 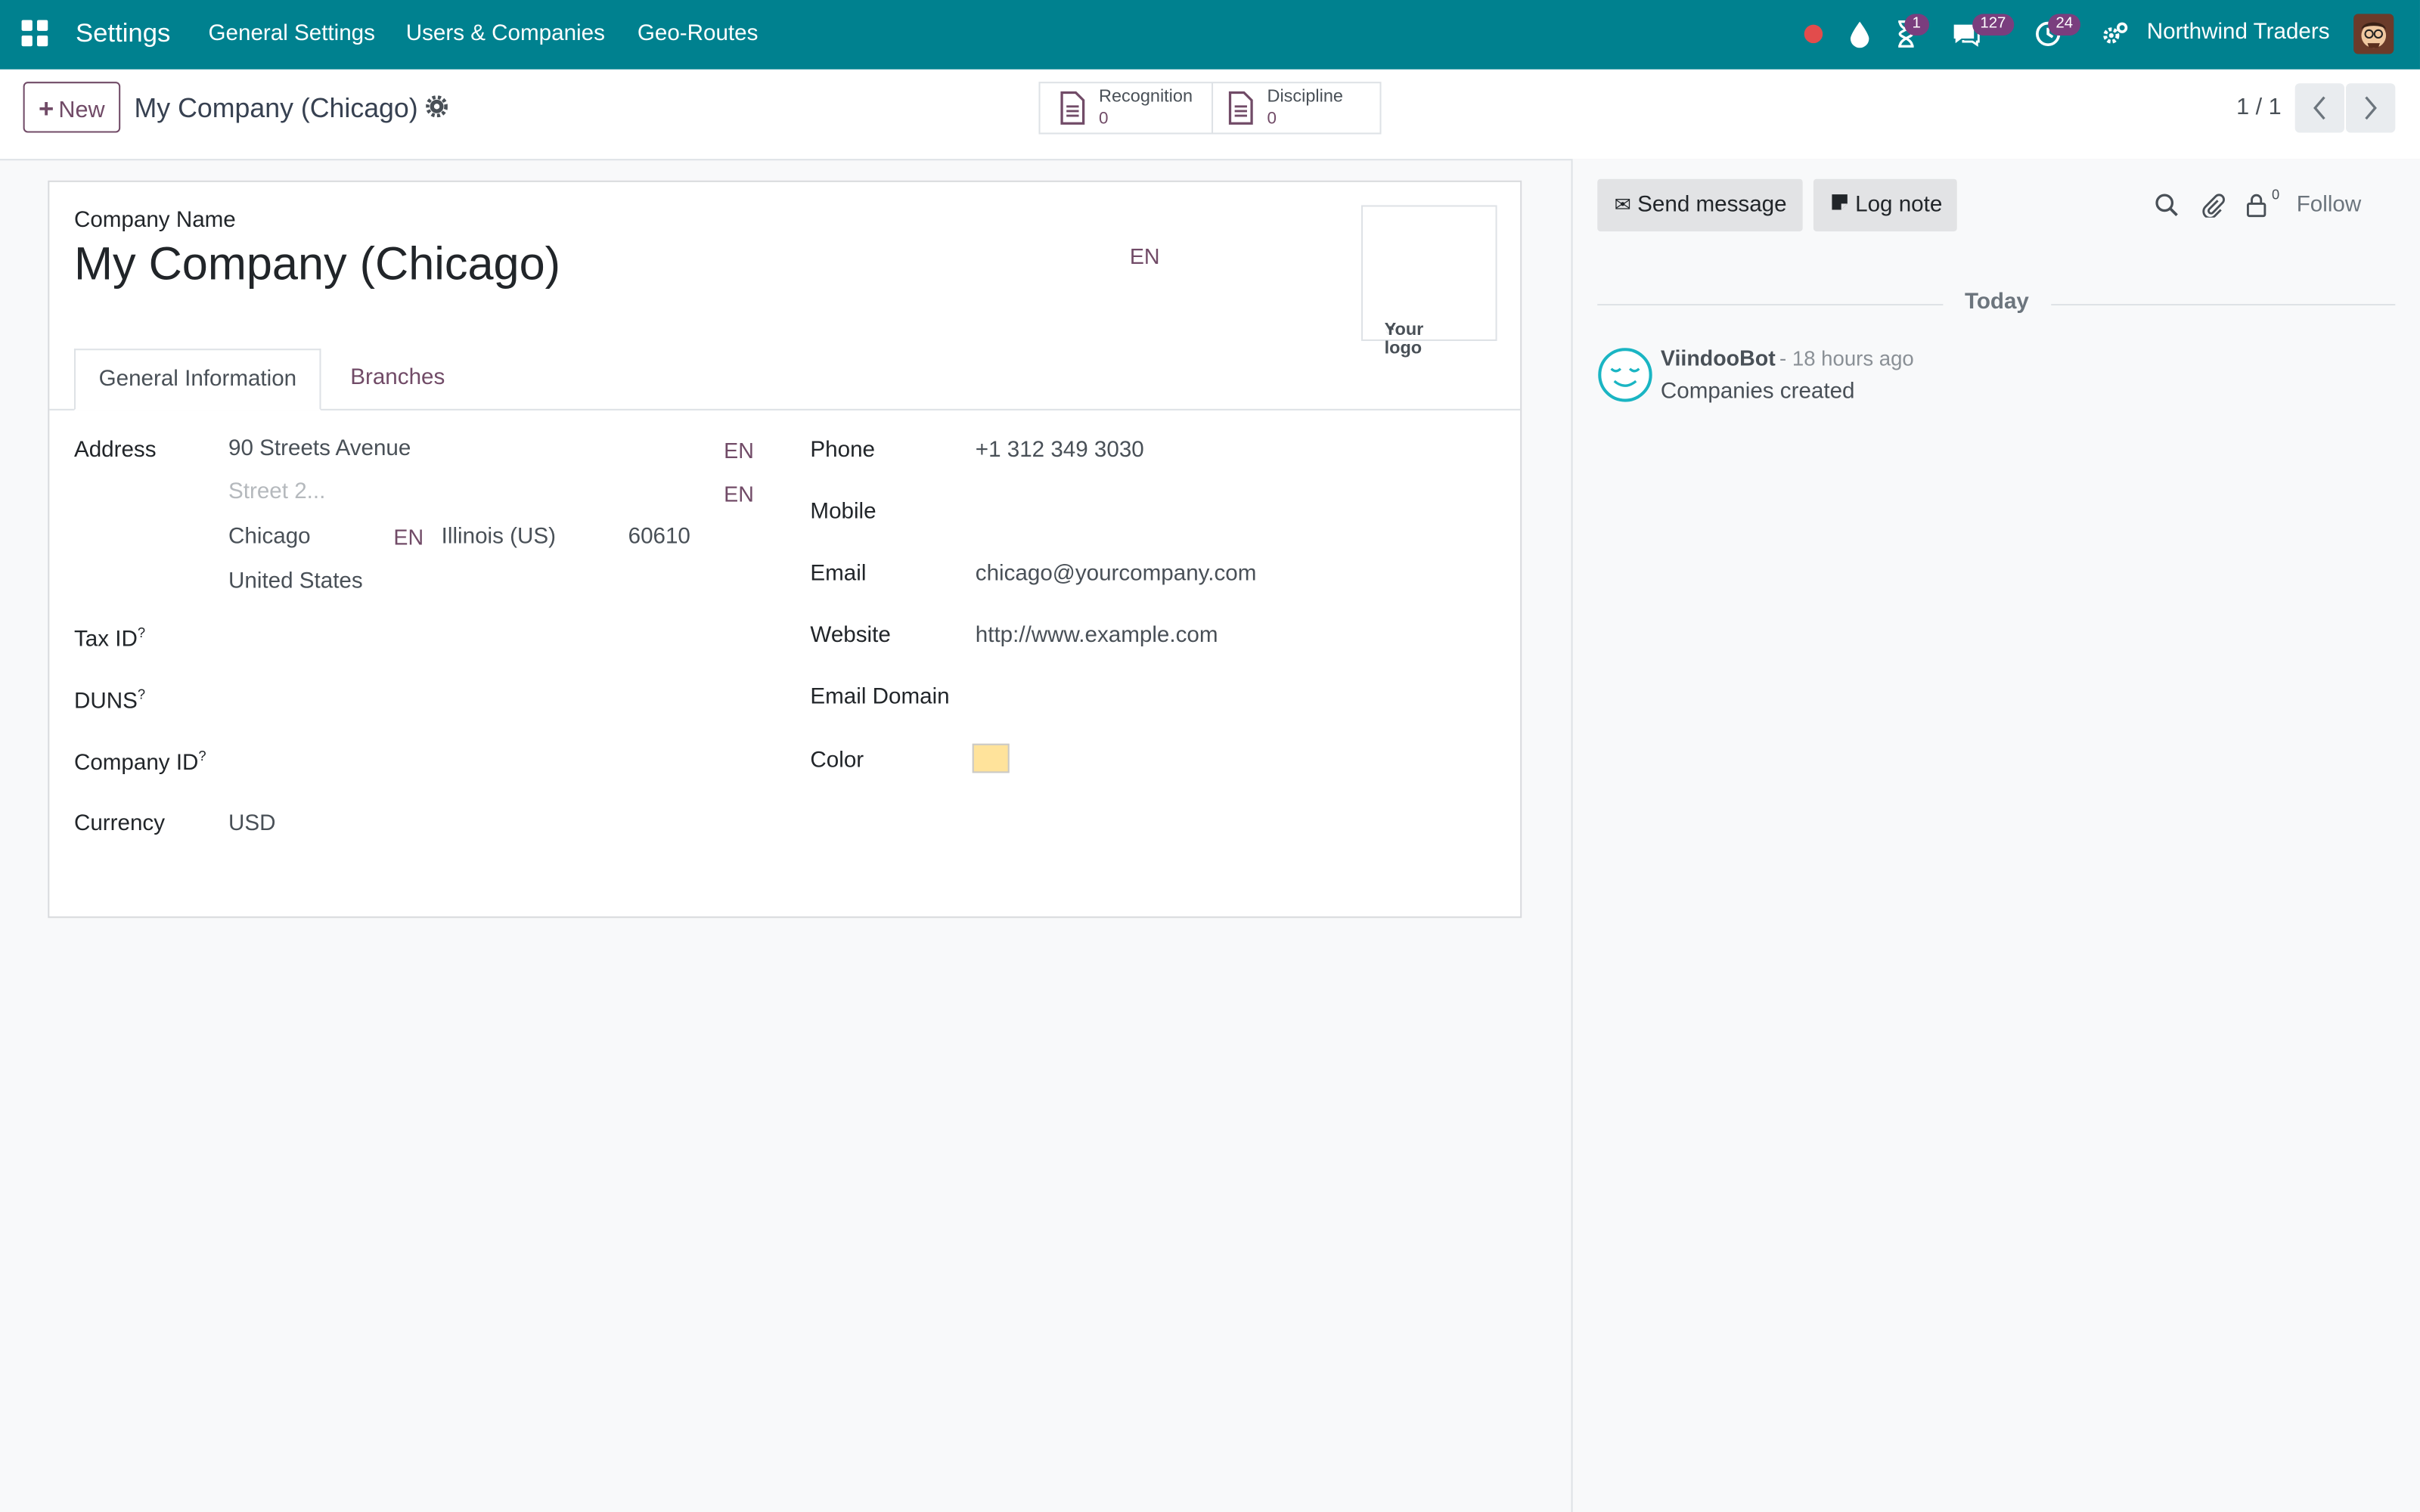 What do you see at coordinates (139, 762) in the screenshot?
I see `company-id-label: Company ID?` at bounding box center [139, 762].